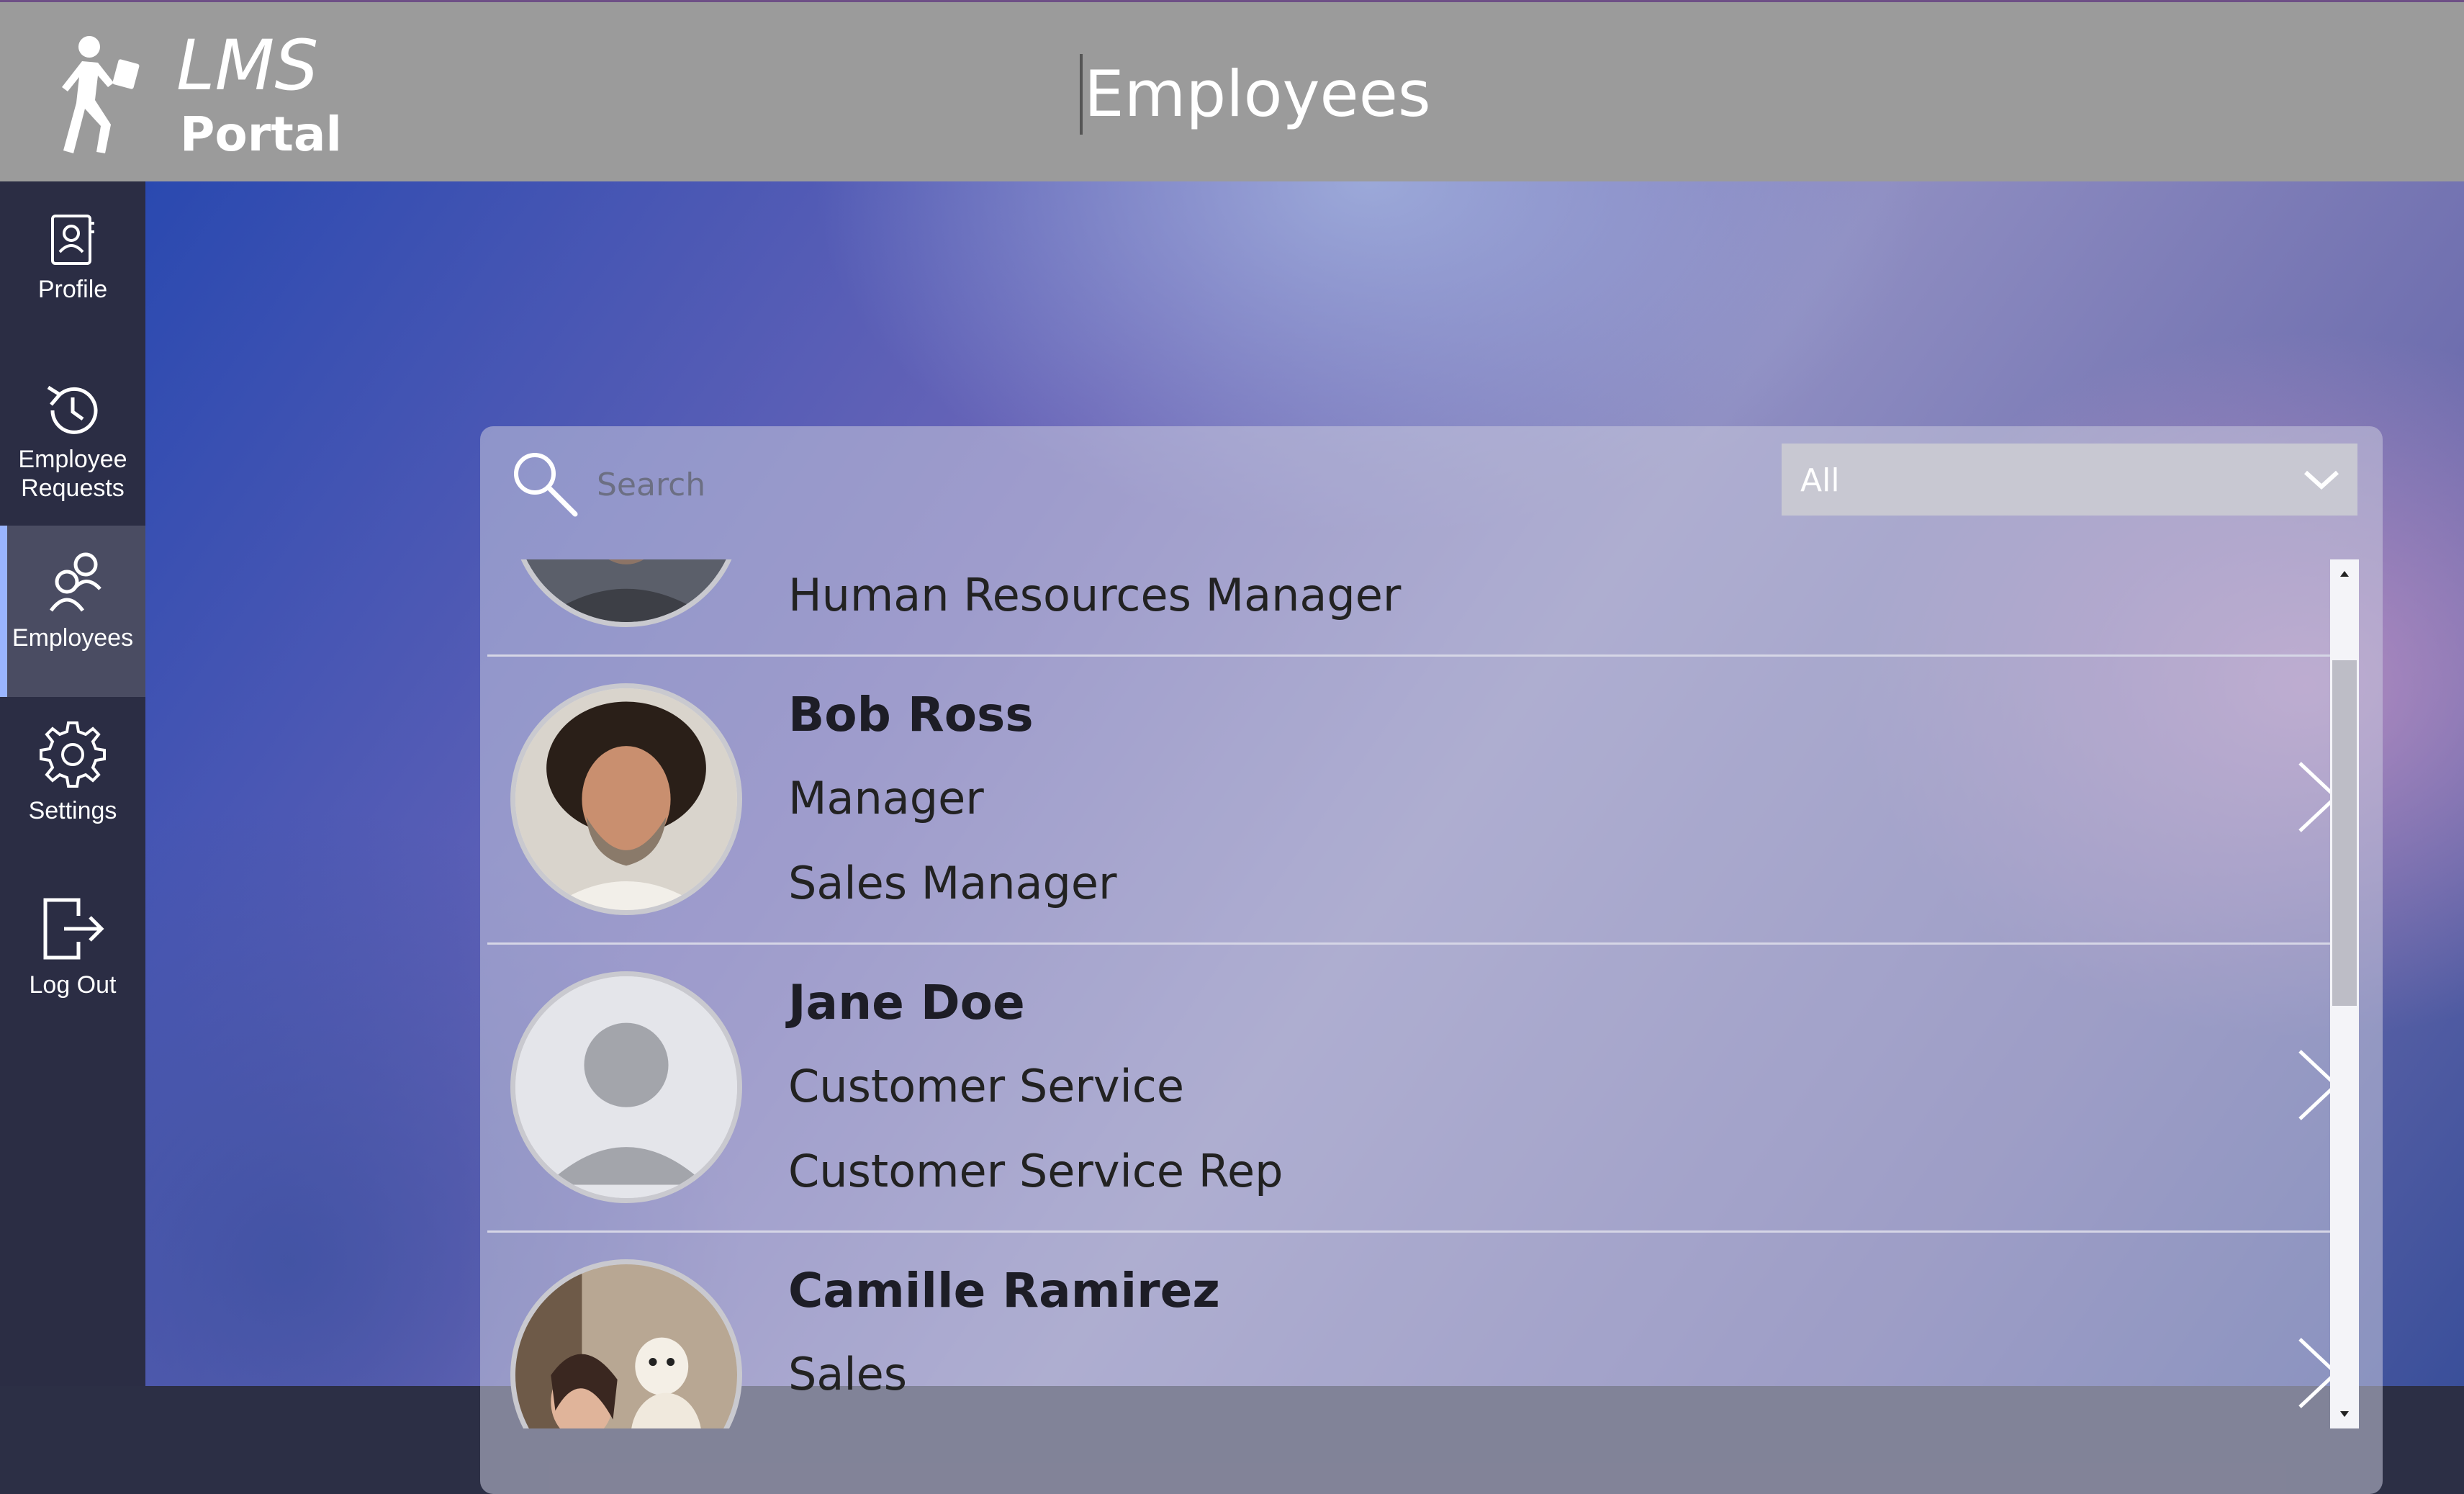 The width and height of the screenshot is (2464, 1494). Describe the element at coordinates (2344, 833) in the screenshot. I see `scrollbar-thumb` at that location.